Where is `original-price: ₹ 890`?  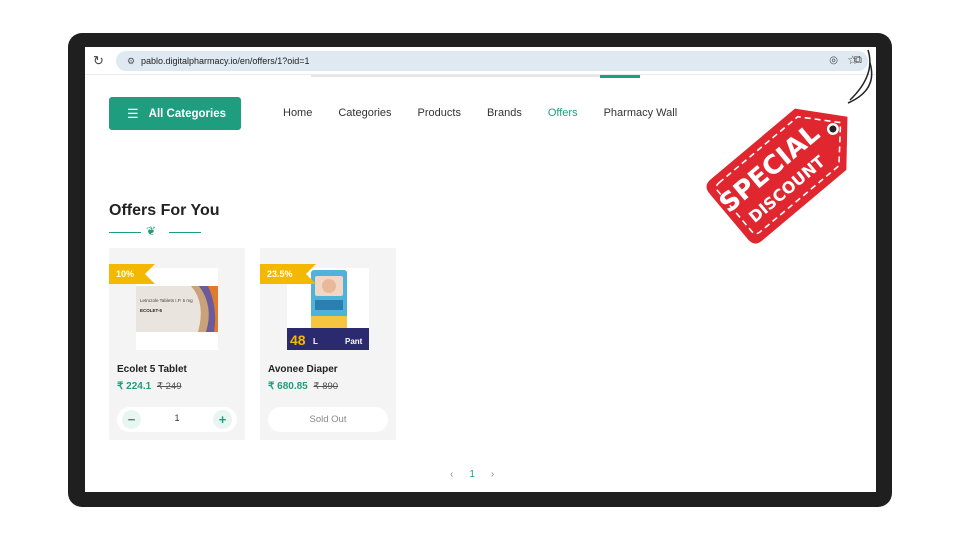
original-price: ₹ 890 is located at coordinates (326, 386).